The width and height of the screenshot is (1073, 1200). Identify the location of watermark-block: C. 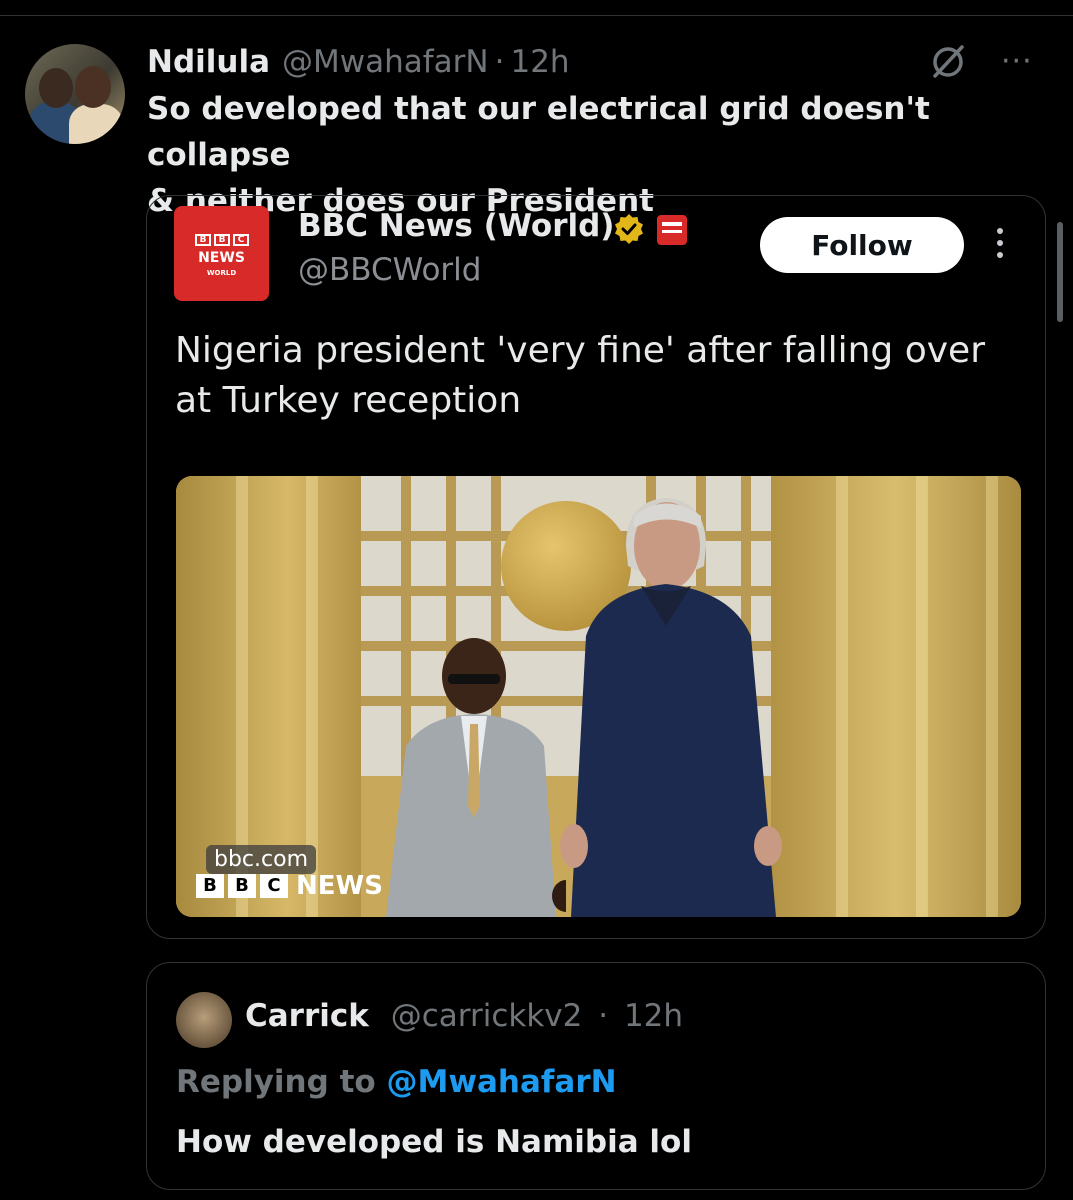
(274, 886).